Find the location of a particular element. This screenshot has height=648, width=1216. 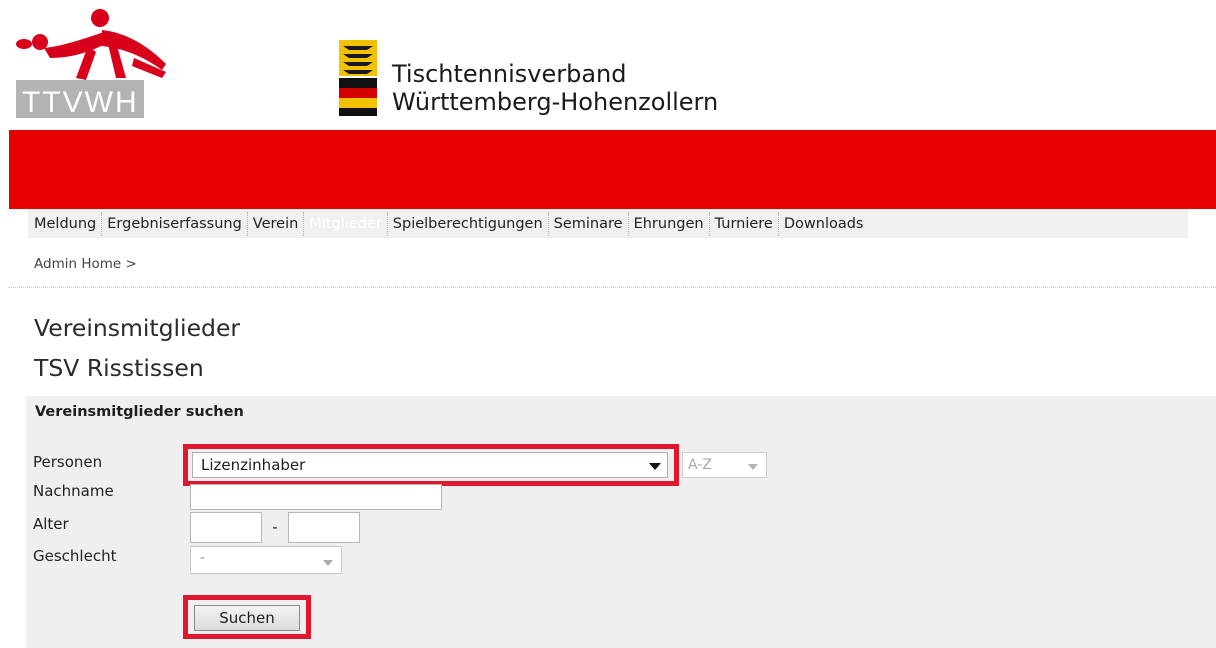

nav-item-ergebniserfassung: Ergebniserfassung is located at coordinates (174, 223).